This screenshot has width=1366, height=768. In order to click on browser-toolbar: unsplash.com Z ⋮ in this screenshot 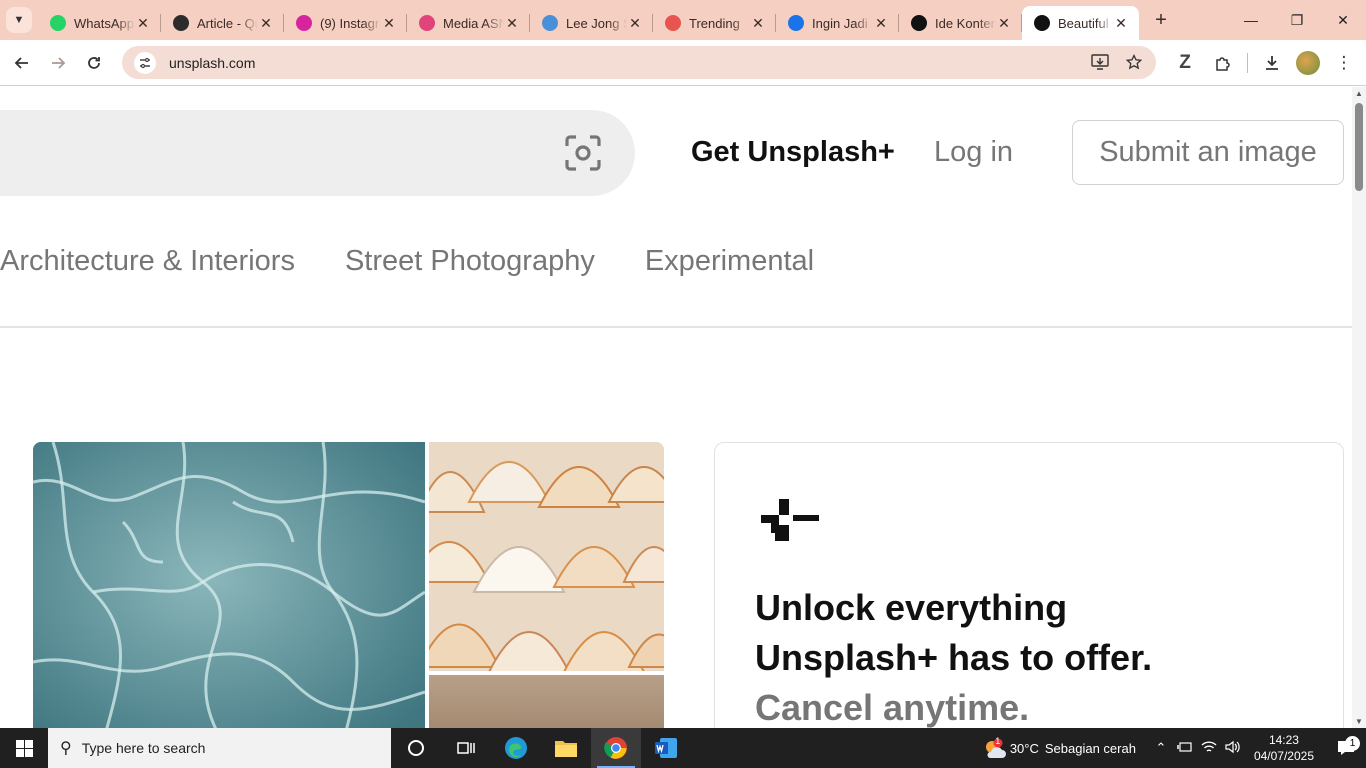, I will do `click(683, 63)`.